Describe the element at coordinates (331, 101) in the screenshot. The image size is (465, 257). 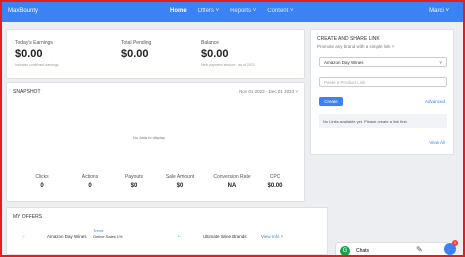
I see `create-button: Create` at that location.